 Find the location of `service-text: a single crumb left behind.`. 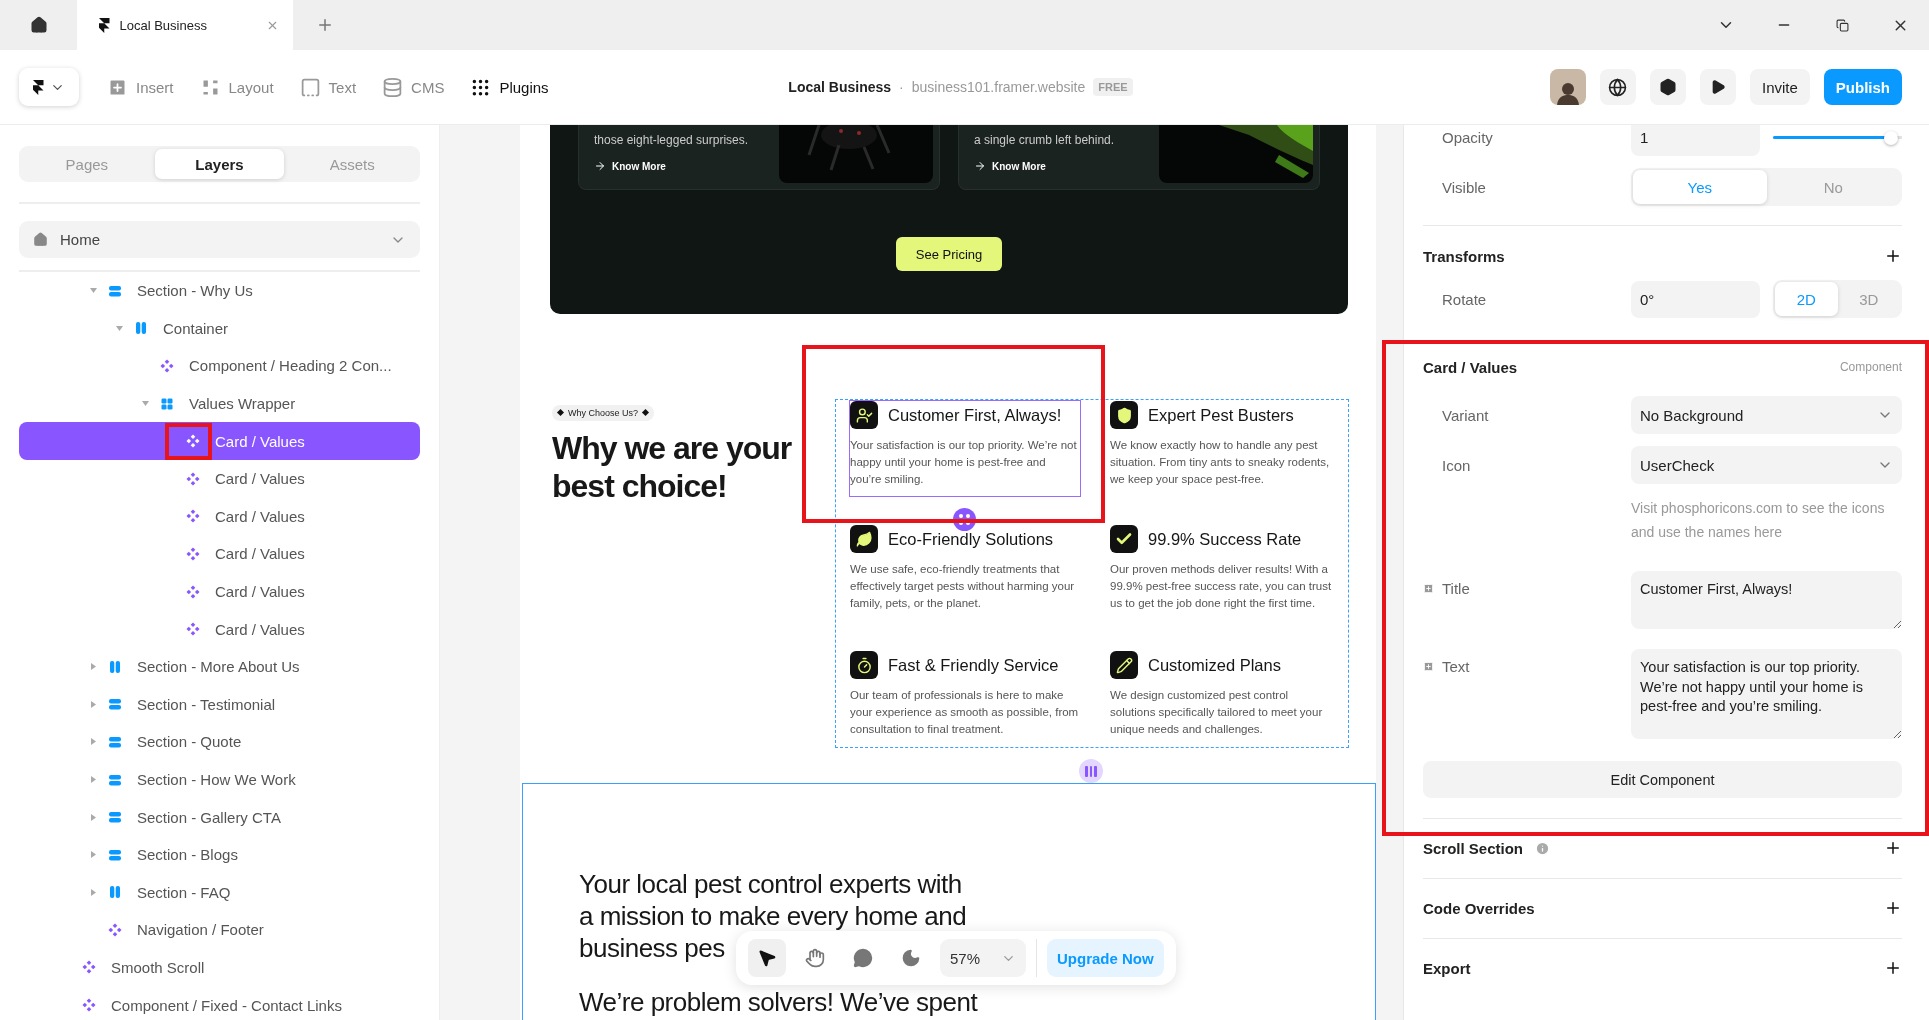

service-text: a single crumb left behind. is located at coordinates (1044, 140).